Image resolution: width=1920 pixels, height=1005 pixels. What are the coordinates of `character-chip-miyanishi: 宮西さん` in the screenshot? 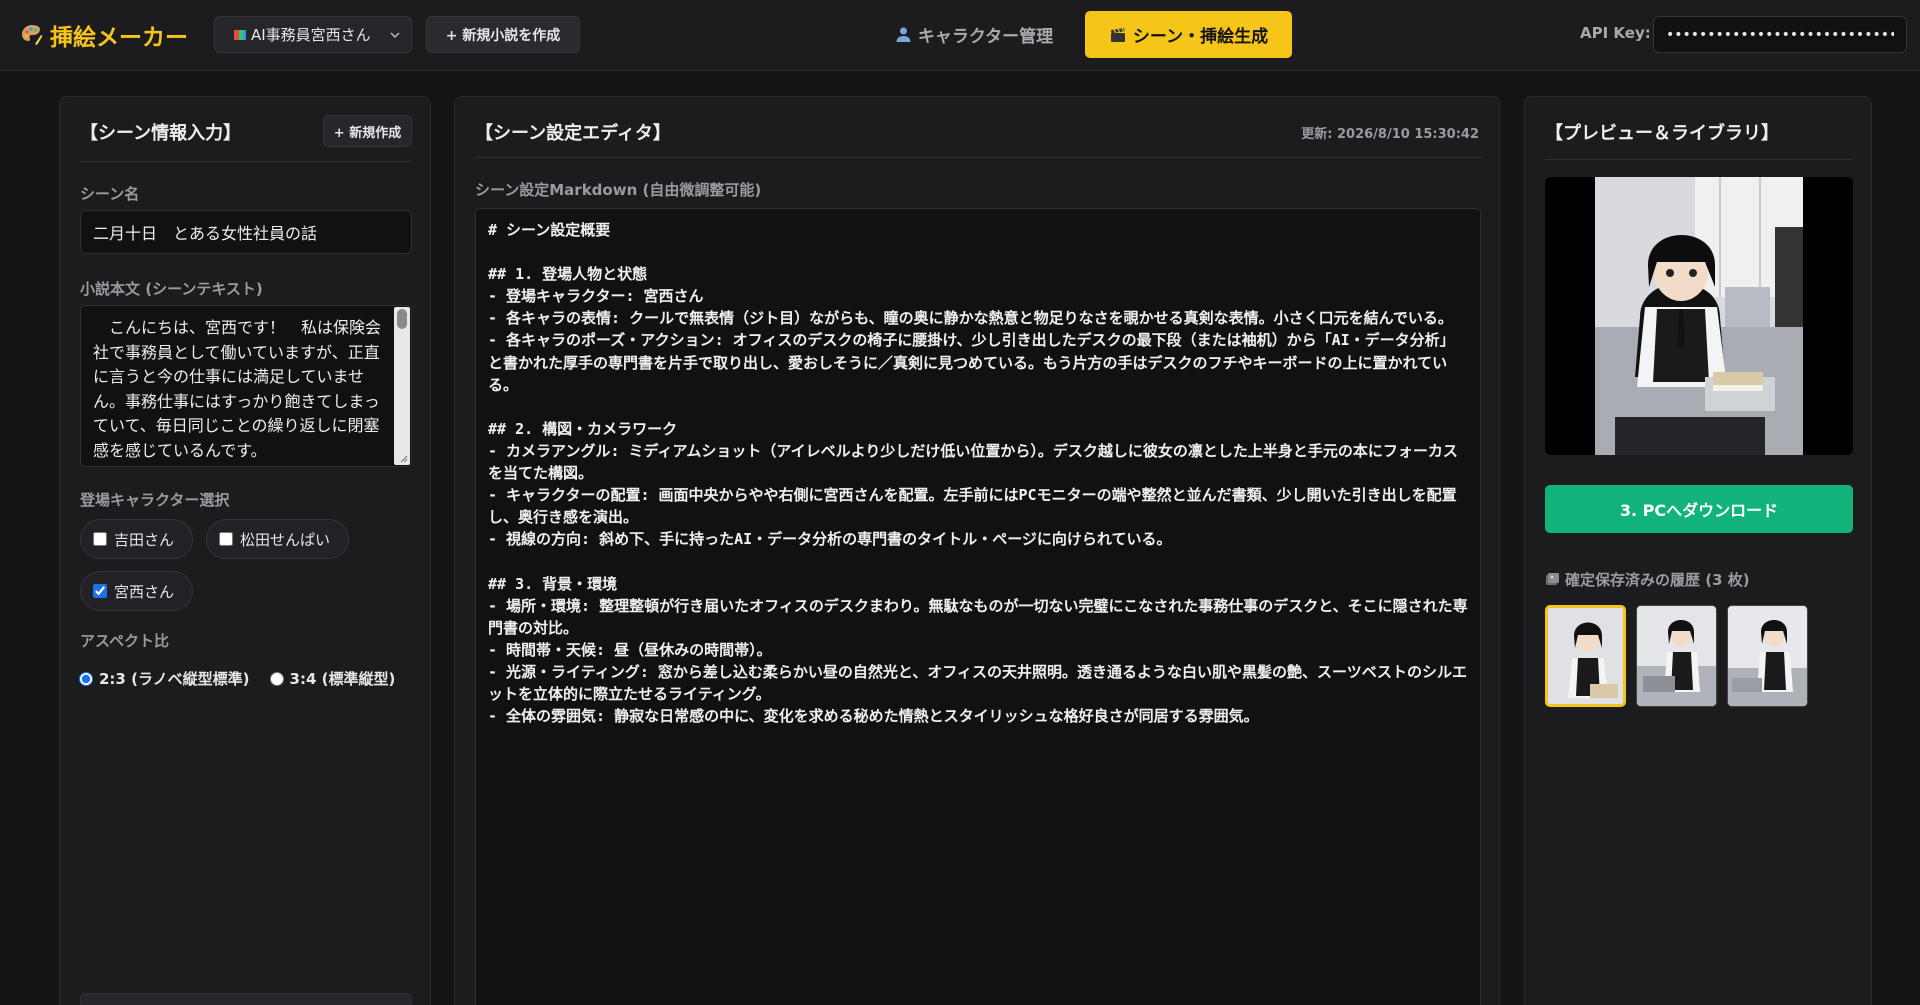 It's located at (136, 591).